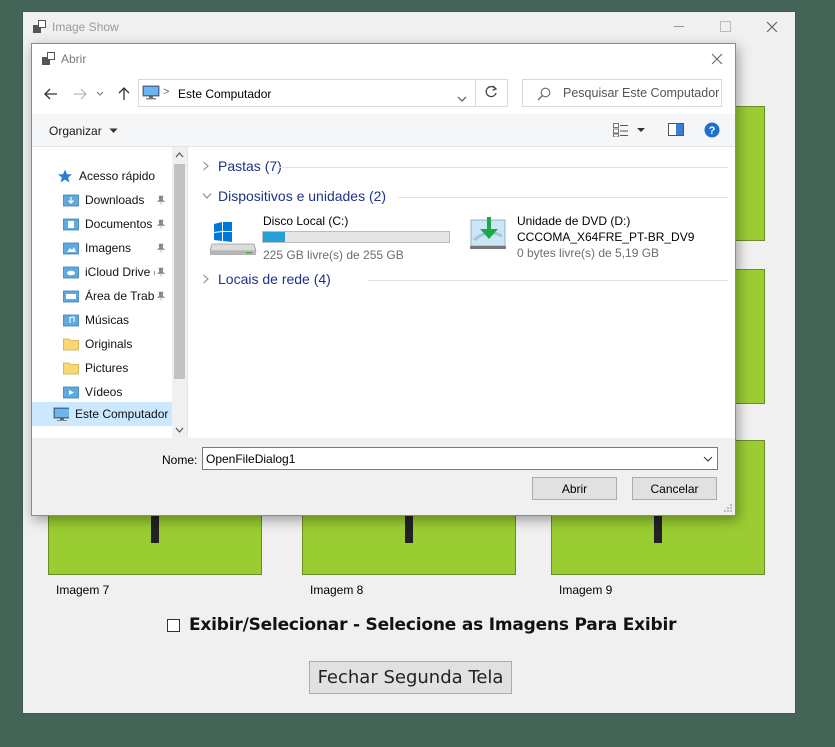  What do you see at coordinates (588, 253) in the screenshot?
I see `drive-d-free: 0 bytes livre(s) de 5,19 GB` at bounding box center [588, 253].